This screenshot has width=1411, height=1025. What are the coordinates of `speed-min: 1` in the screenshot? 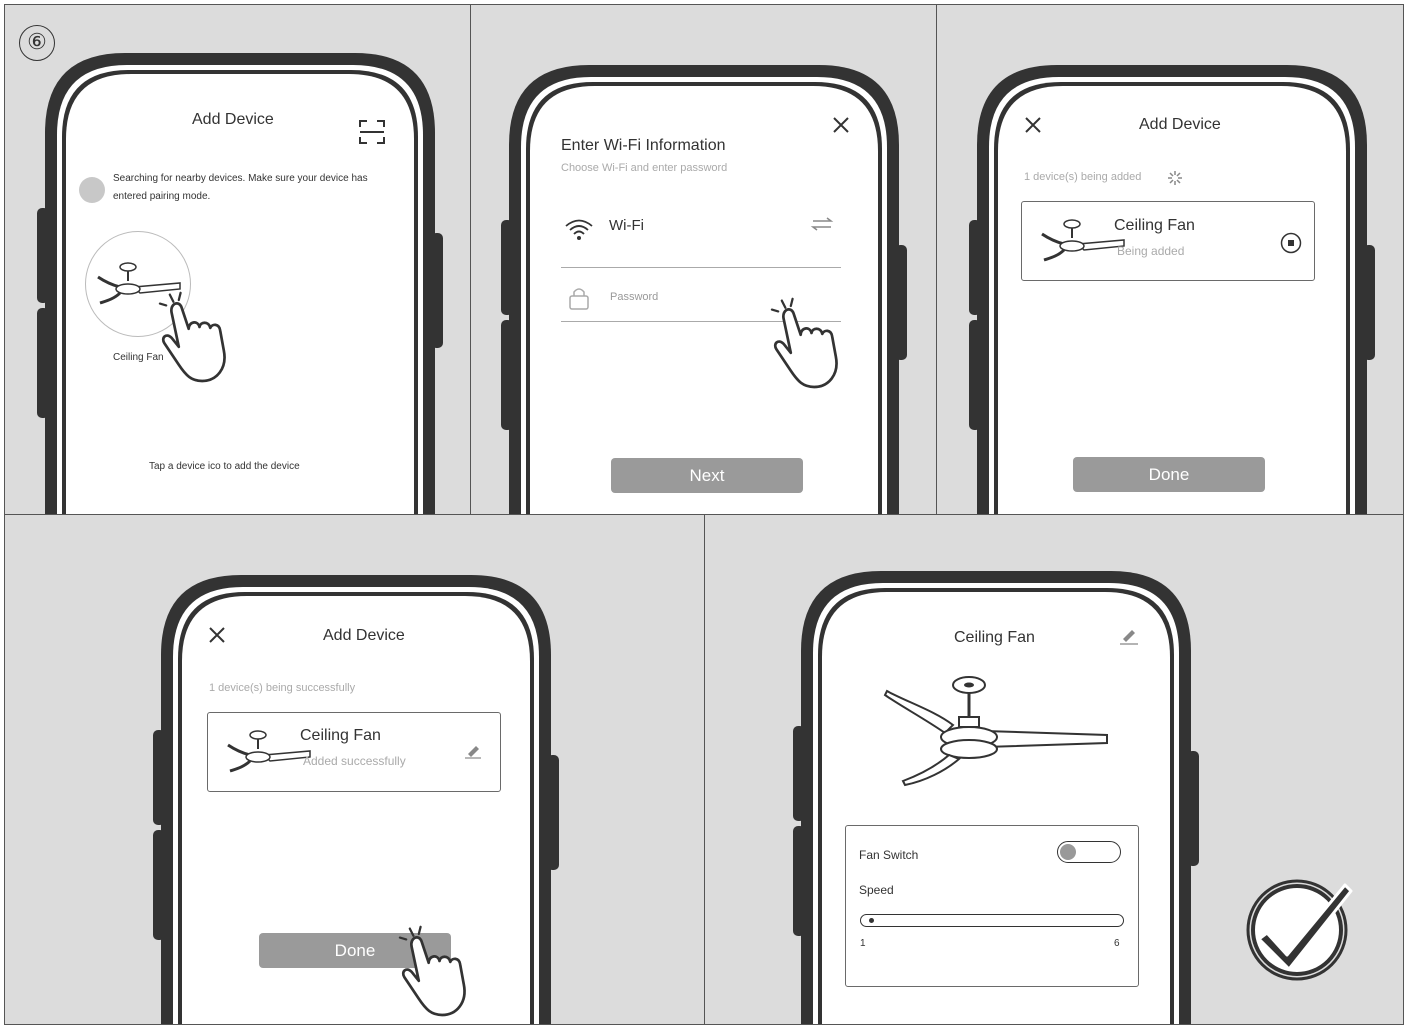 It's located at (863, 943).